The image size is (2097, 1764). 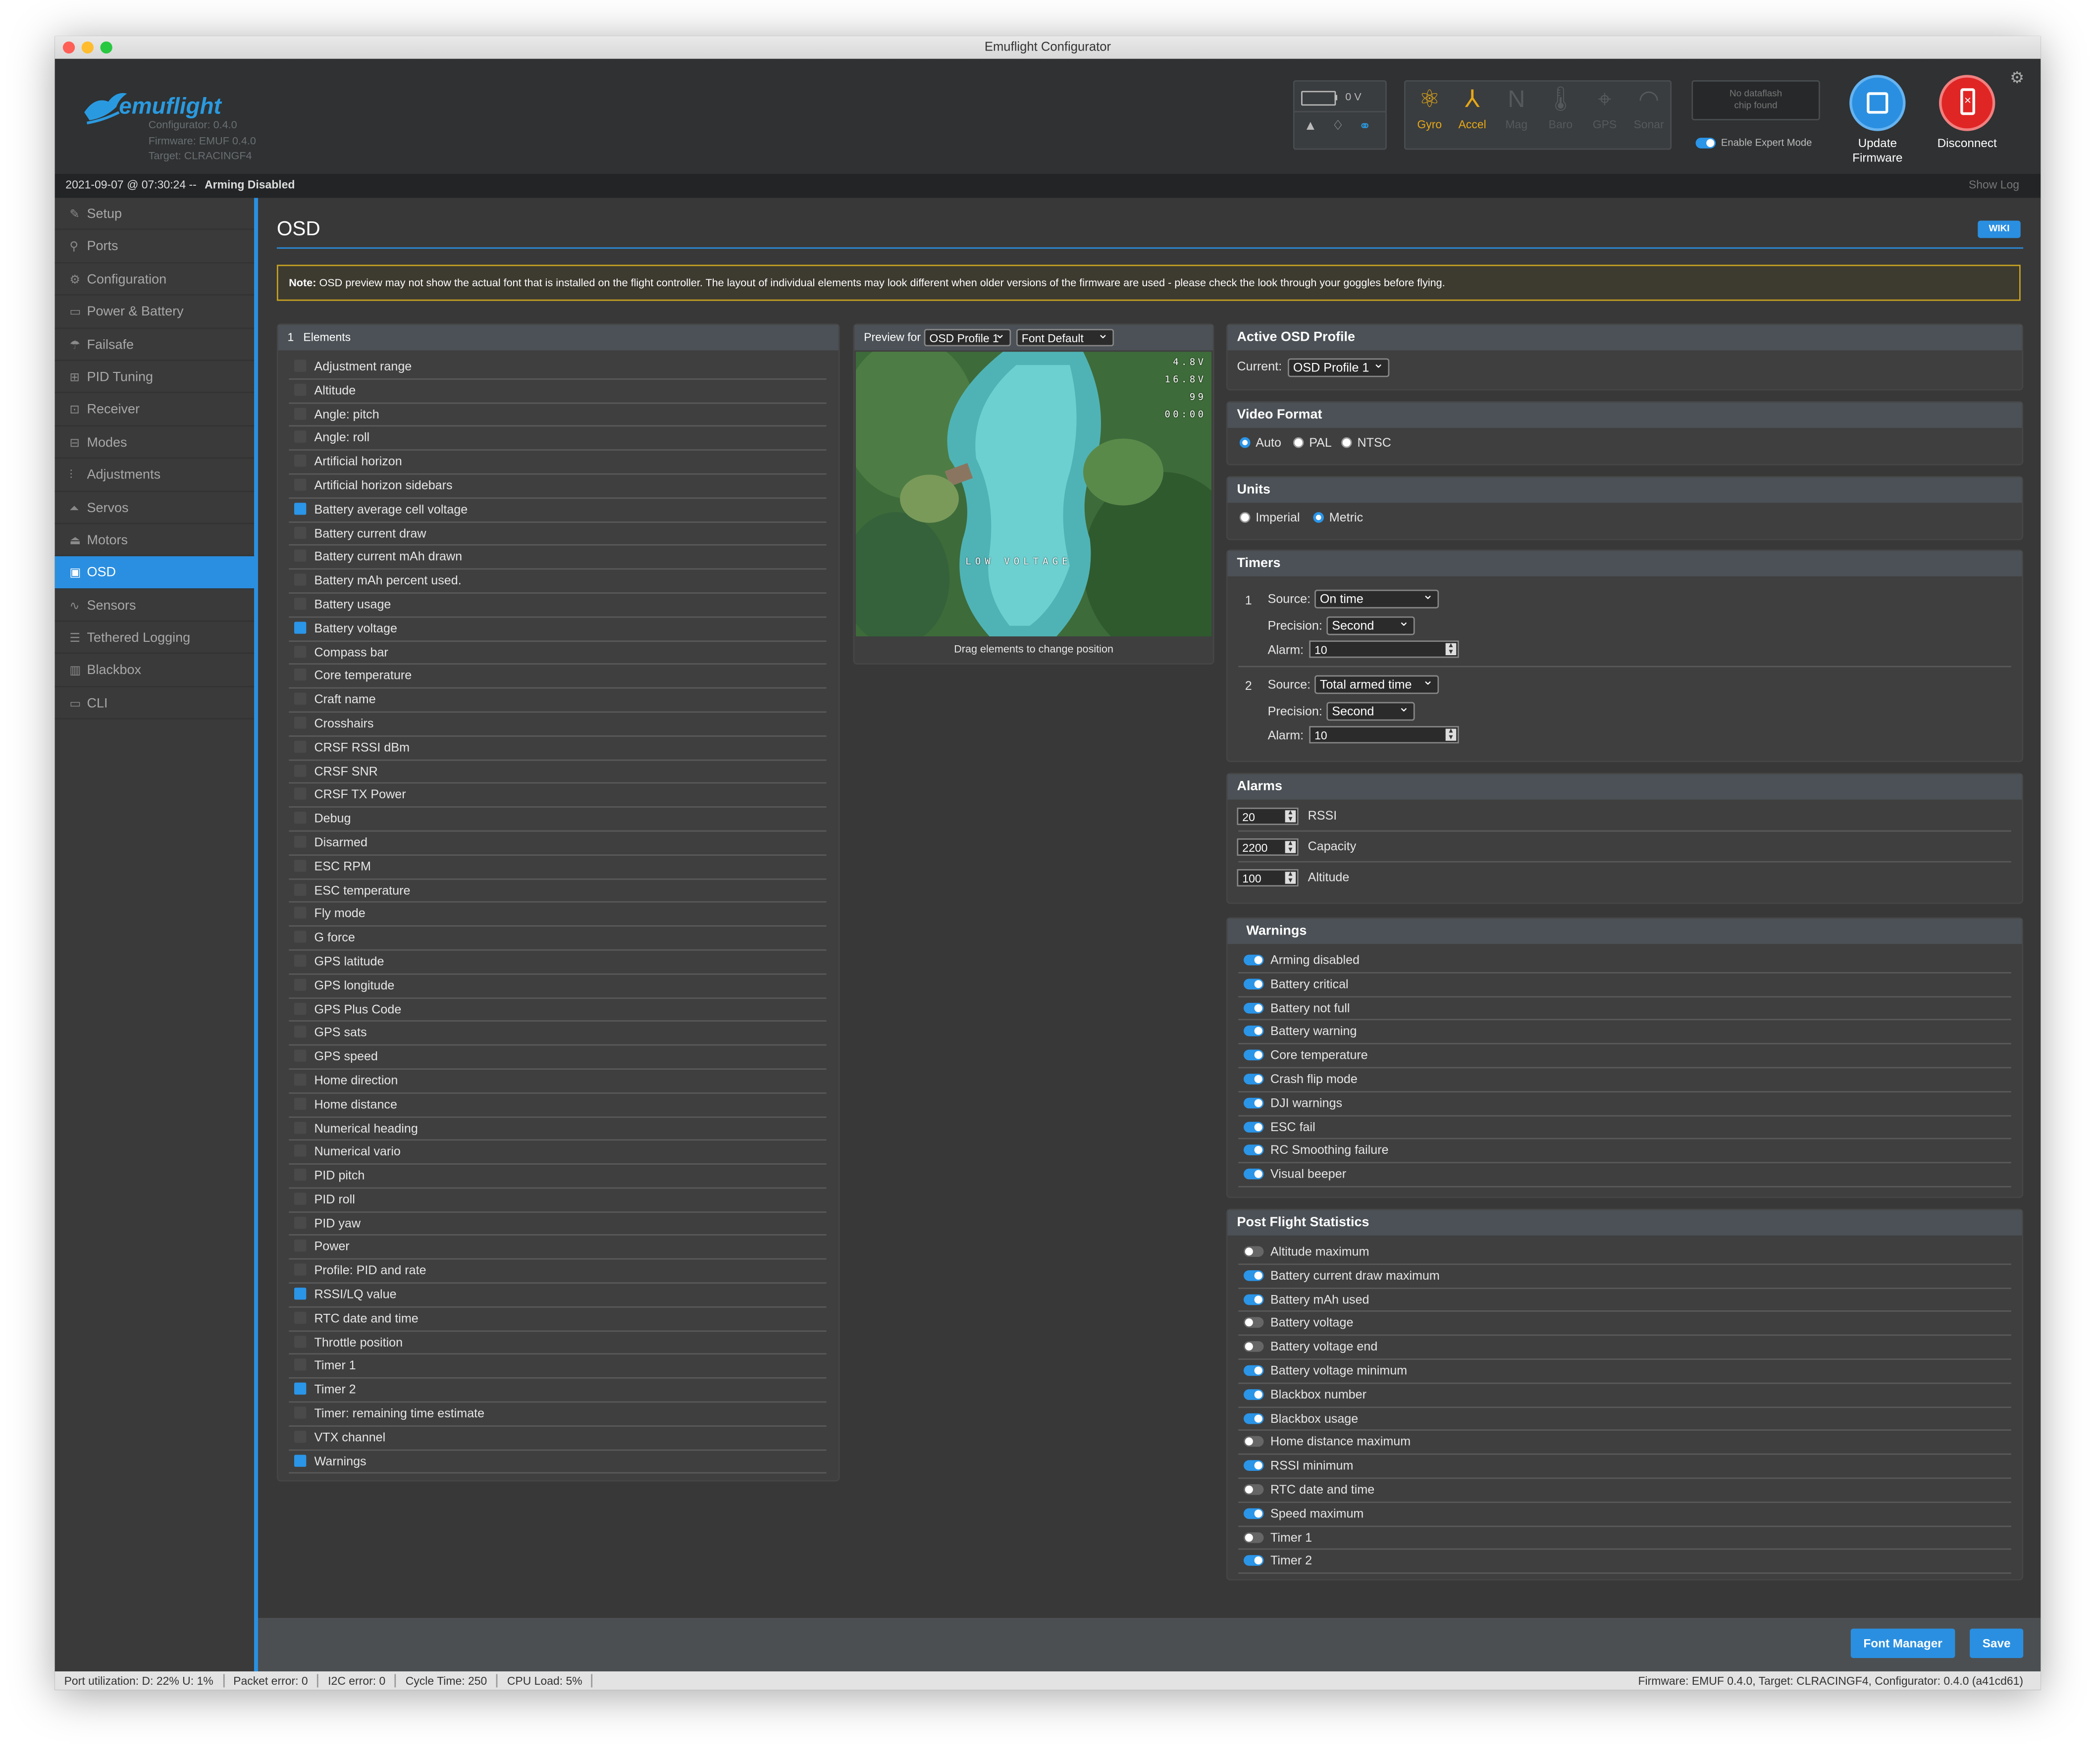 What do you see at coordinates (1245, 517) in the screenshot?
I see `units-imperial-radio` at bounding box center [1245, 517].